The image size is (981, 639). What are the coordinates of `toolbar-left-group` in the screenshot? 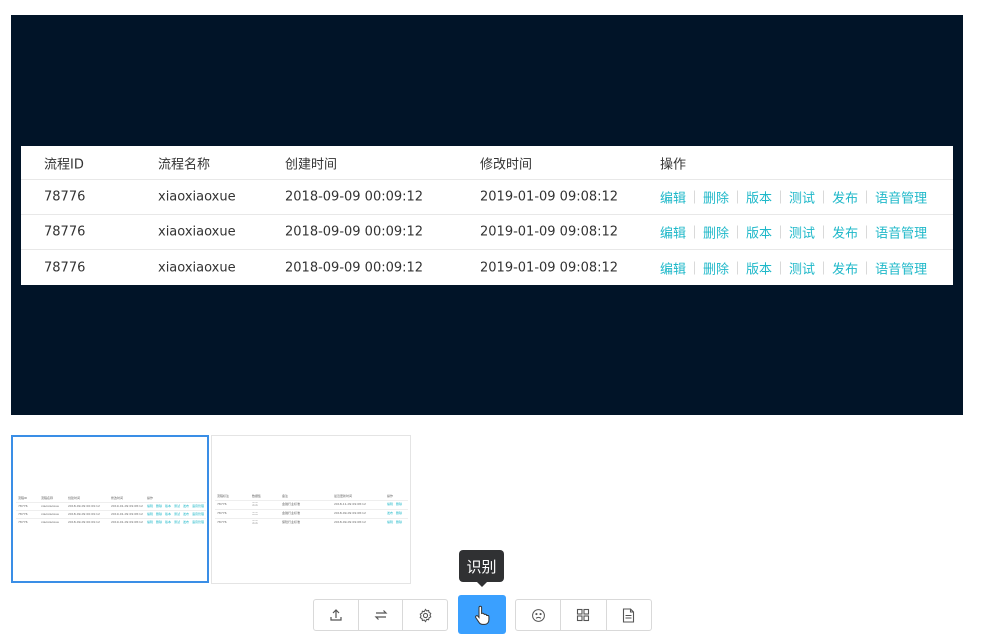 It's located at (380, 615).